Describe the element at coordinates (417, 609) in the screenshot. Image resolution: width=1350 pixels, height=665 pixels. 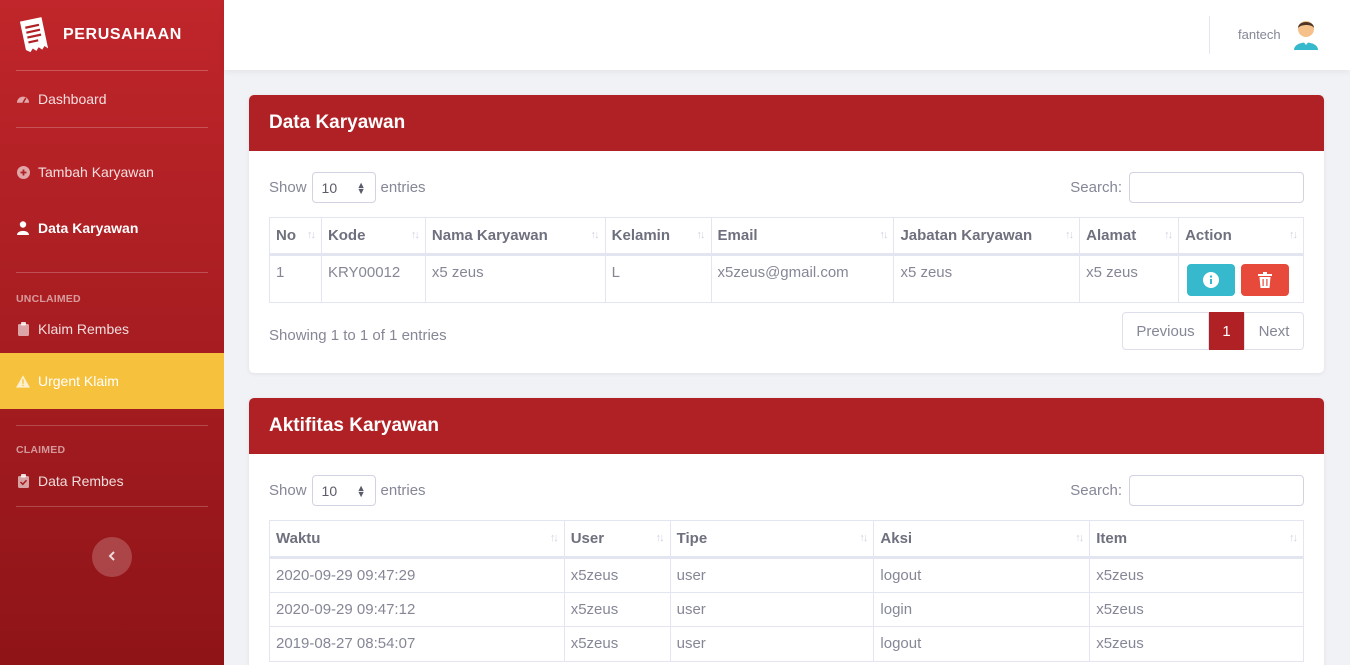
I see `table-cell: 2020-09-29 09:47:12` at that location.